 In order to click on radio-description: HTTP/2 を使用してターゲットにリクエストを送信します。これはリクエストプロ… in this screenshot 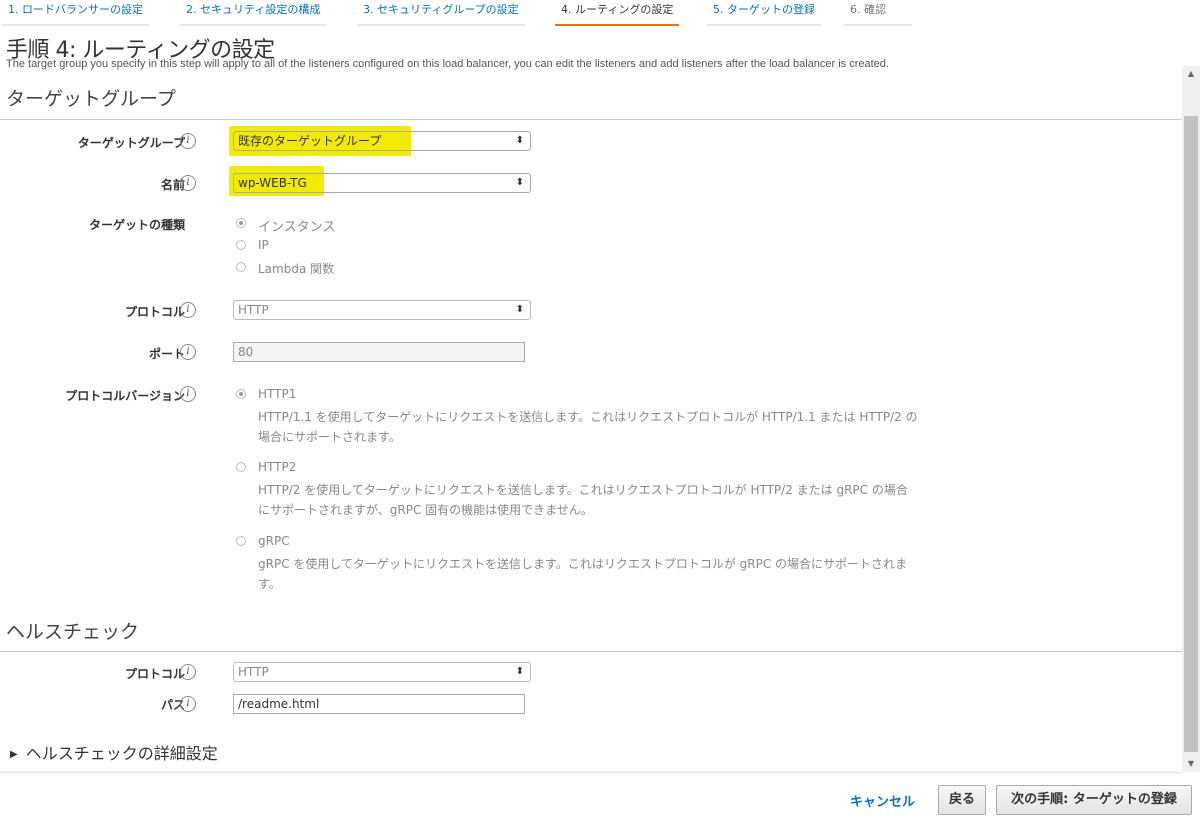, I will do `click(583, 500)`.